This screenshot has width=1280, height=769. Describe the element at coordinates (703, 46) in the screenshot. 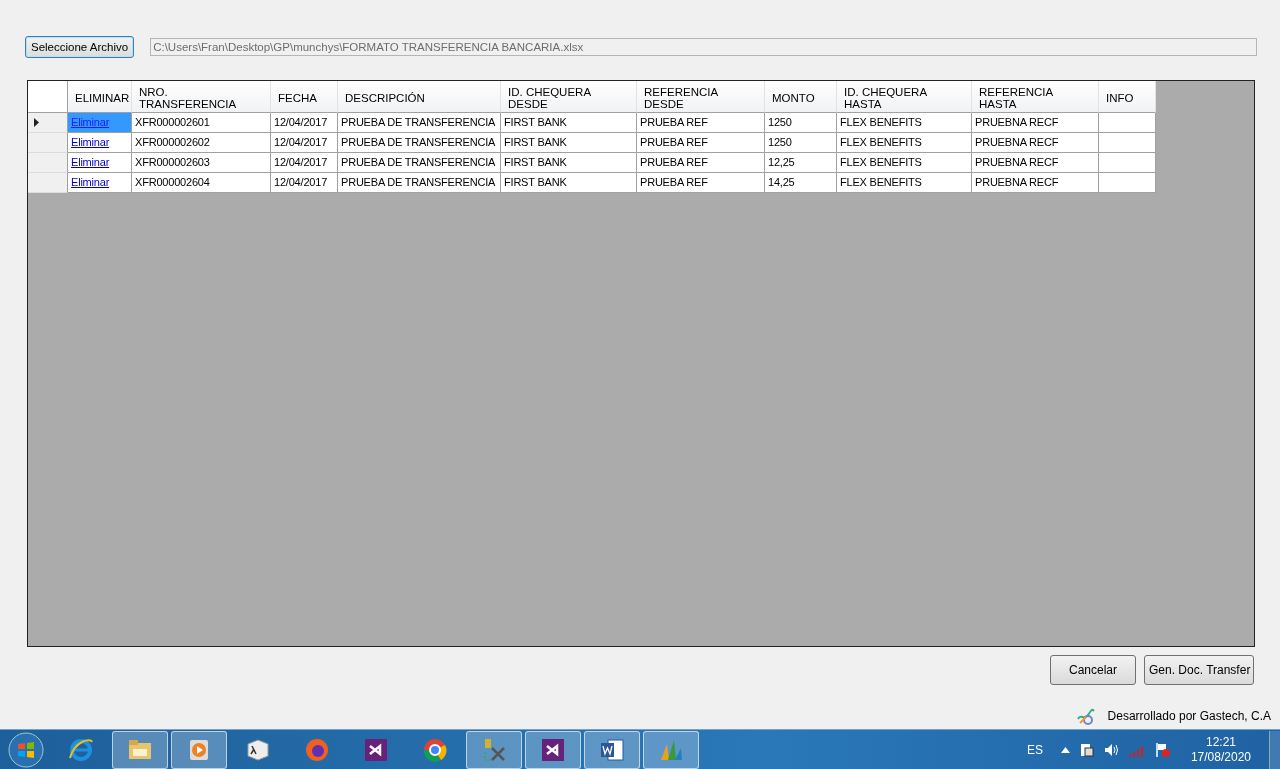

I see `file-path-field: C:\Users\Fran\Desktop\GP\munchys\FORMATO TRANSFERENCIA BANCARIA.xlsx` at that location.